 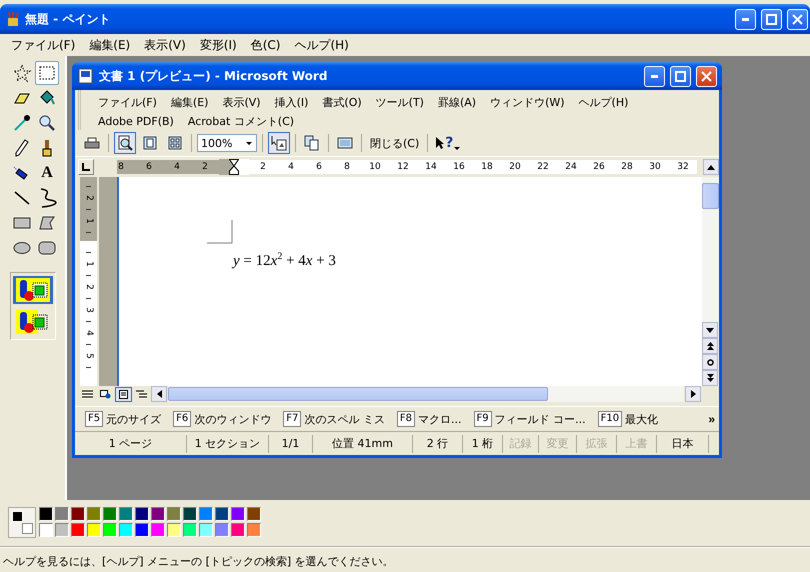 What do you see at coordinates (136, 121) in the screenshot?
I see `menu-item: Adobe PDF(B)` at bounding box center [136, 121].